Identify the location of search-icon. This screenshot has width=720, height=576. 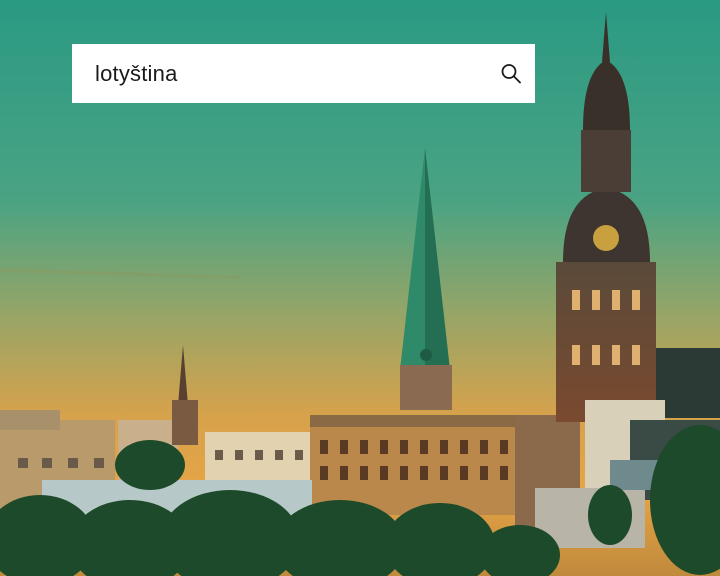
(511, 74).